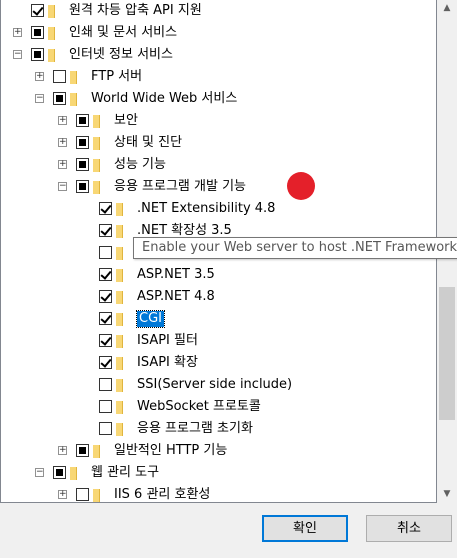 The image size is (457, 558). What do you see at coordinates (214, 385) in the screenshot?
I see `tree-item-label: SSI(Server side include)` at bounding box center [214, 385].